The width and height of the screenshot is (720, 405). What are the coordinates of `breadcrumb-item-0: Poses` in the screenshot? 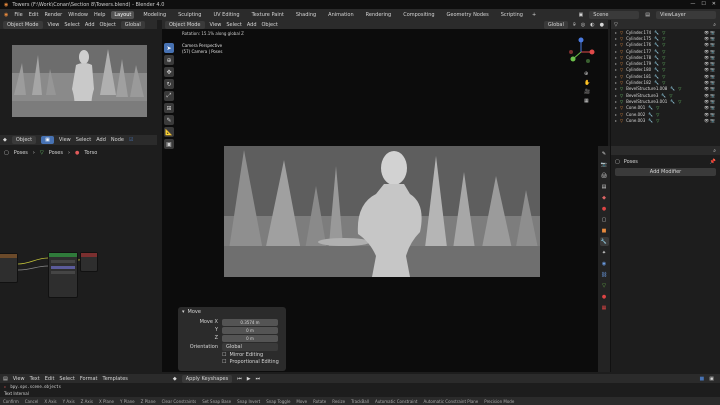 It's located at (21, 153).